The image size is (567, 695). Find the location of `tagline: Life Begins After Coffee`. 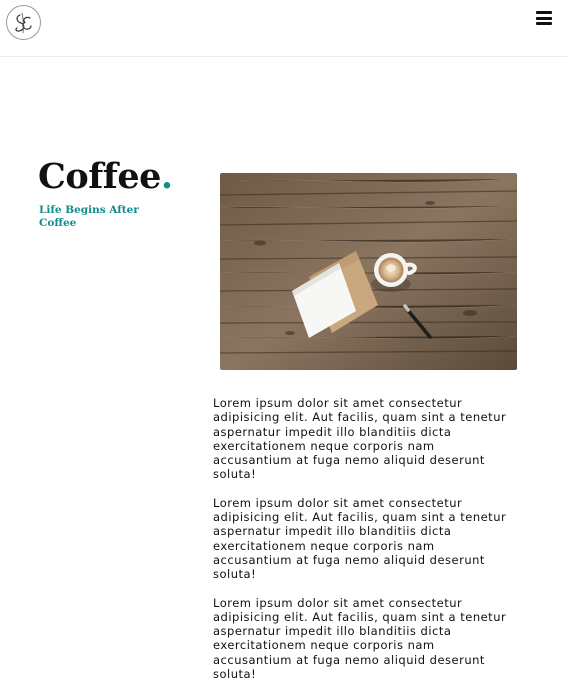

tagline: Life Begins After Coffee is located at coordinates (89, 216).